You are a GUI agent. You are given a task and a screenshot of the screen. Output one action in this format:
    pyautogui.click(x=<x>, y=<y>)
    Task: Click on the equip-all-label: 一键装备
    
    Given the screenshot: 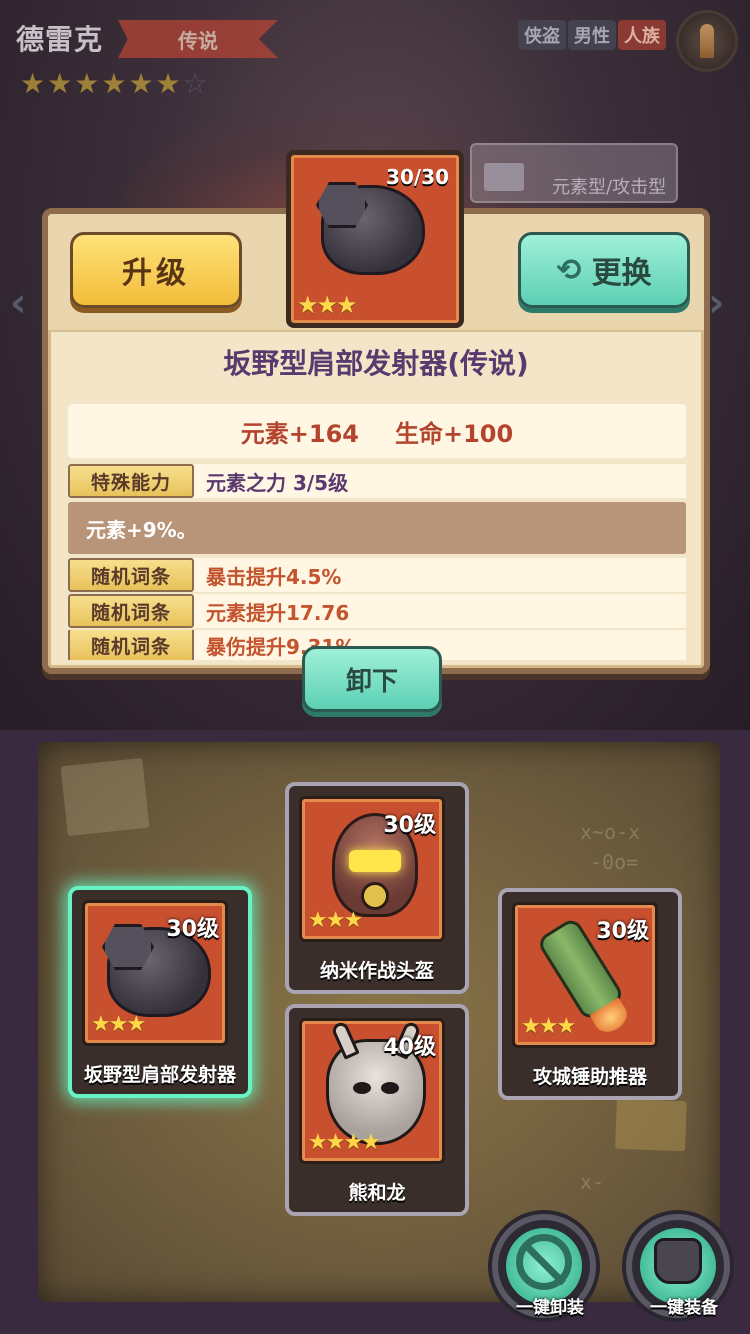 What is the action you would take?
    pyautogui.click(x=684, y=1308)
    